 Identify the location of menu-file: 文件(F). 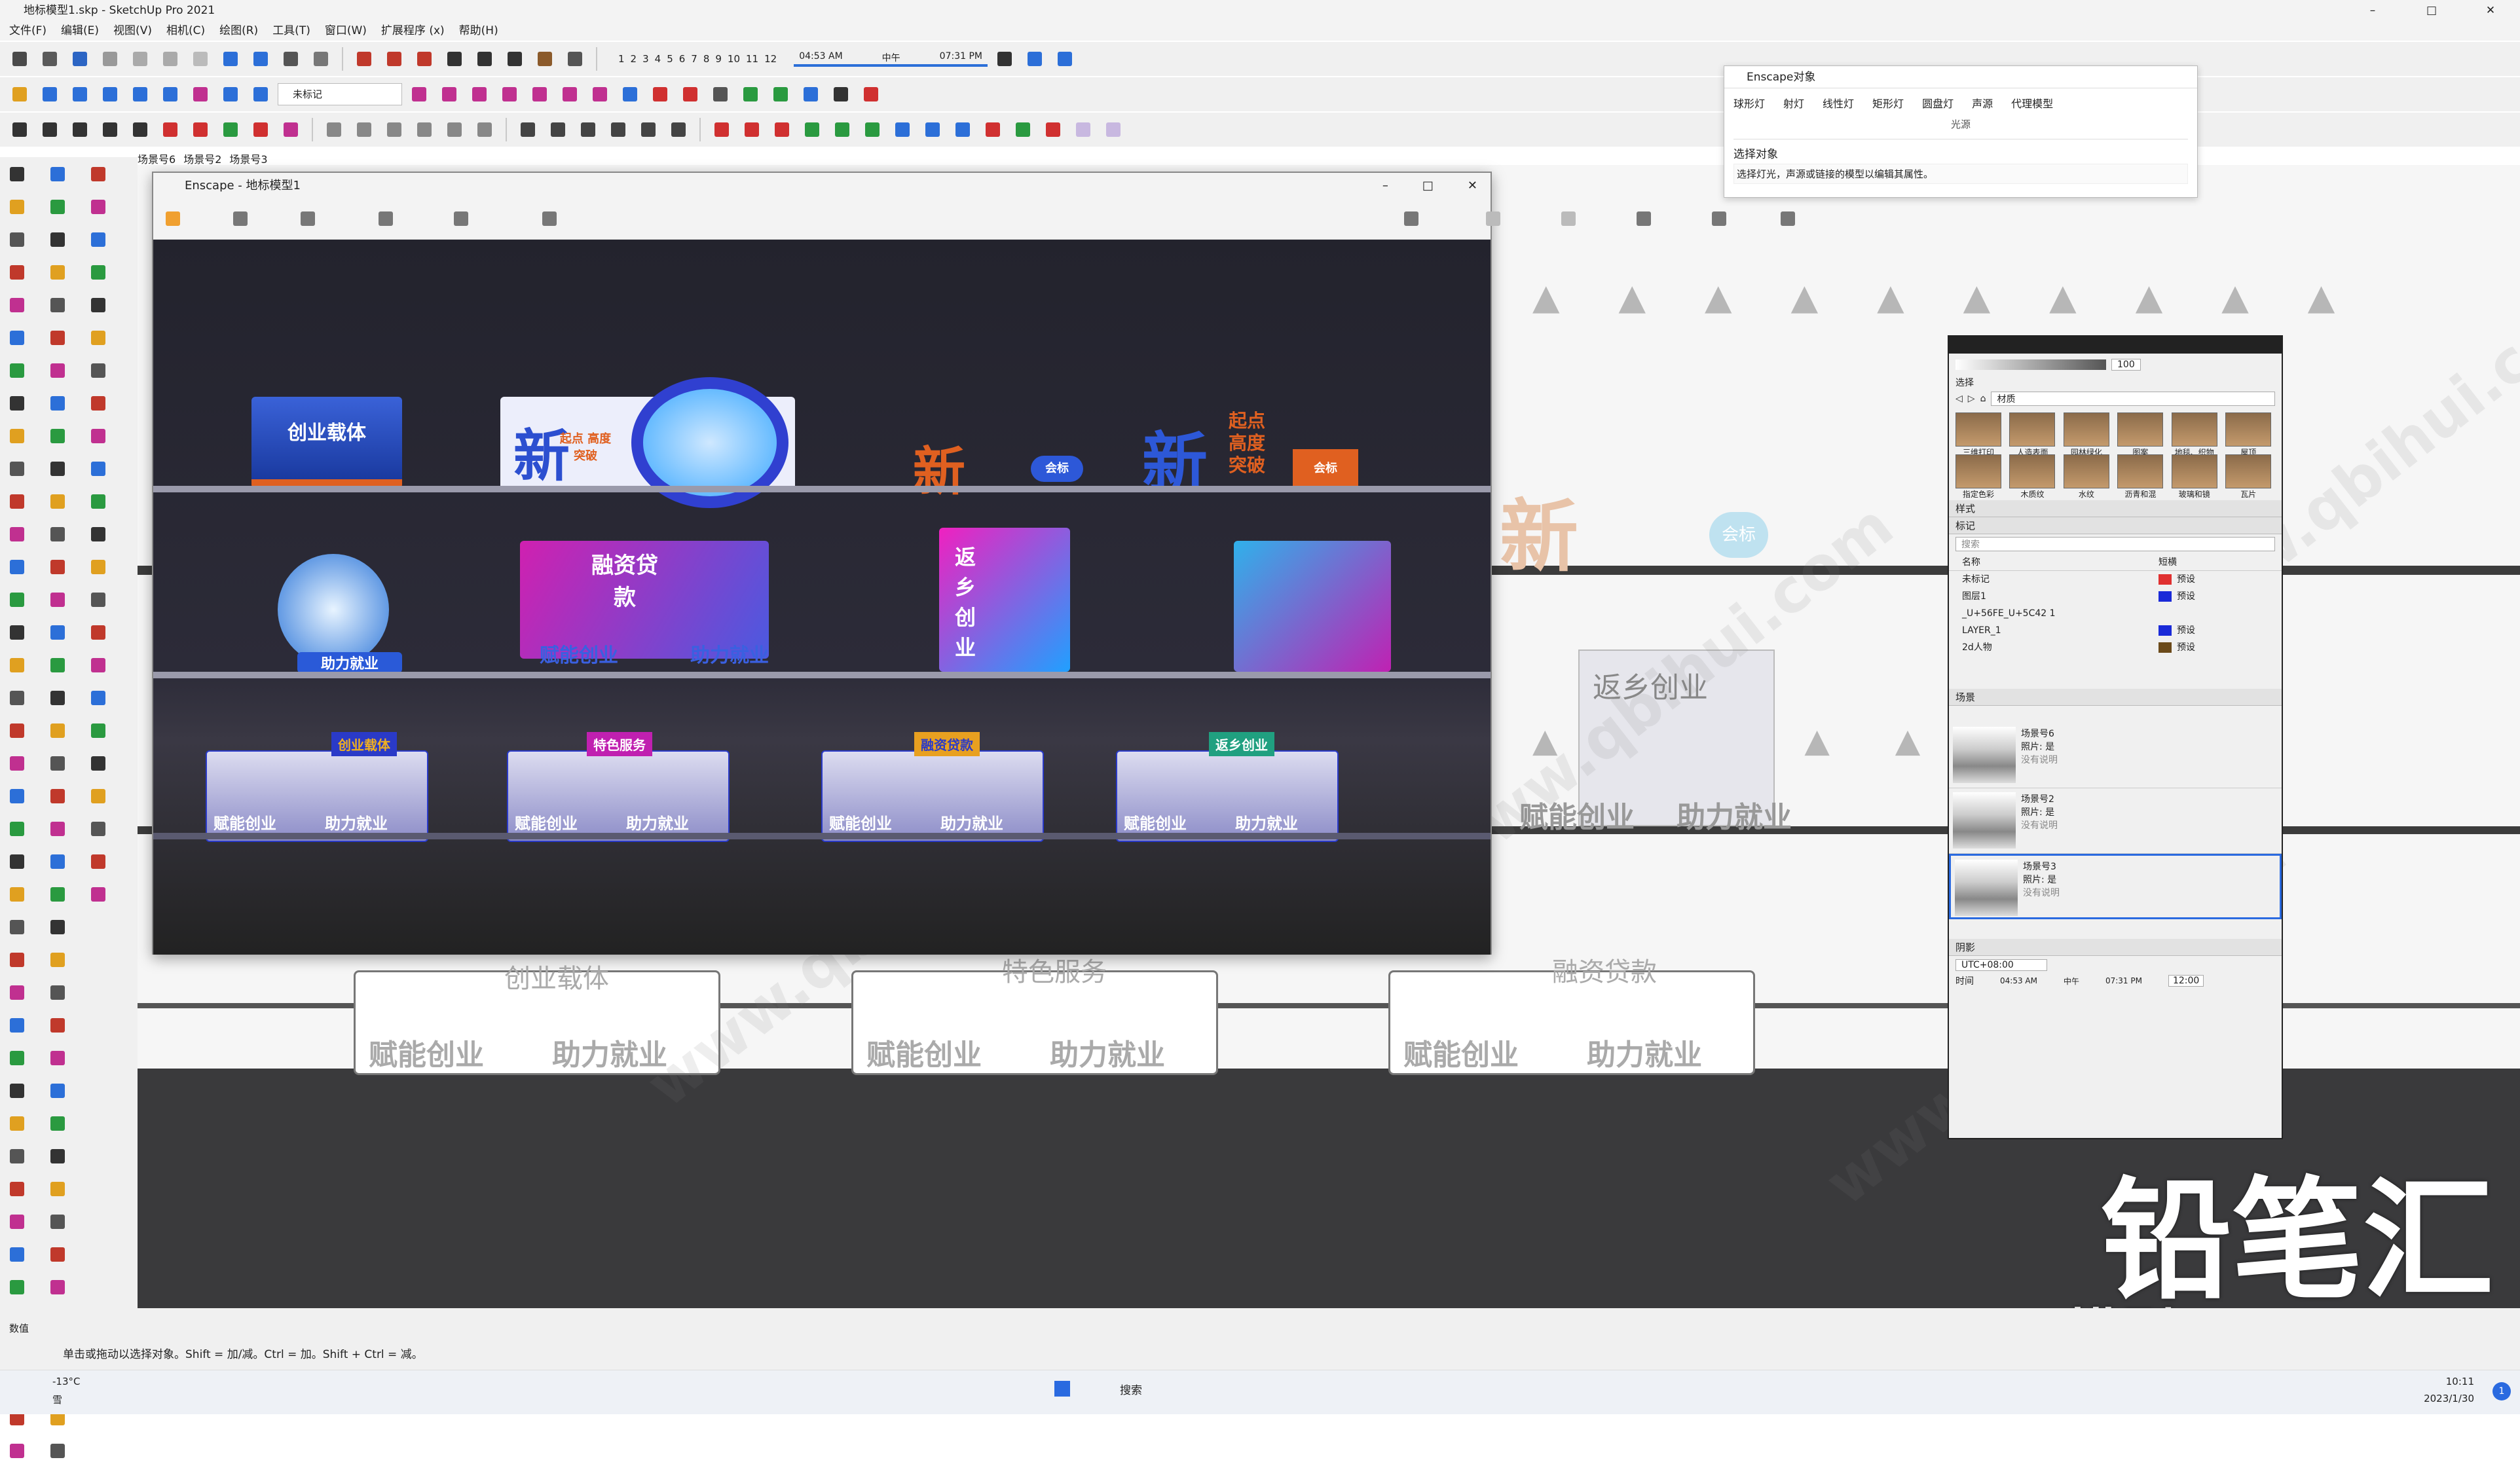
(27, 31).